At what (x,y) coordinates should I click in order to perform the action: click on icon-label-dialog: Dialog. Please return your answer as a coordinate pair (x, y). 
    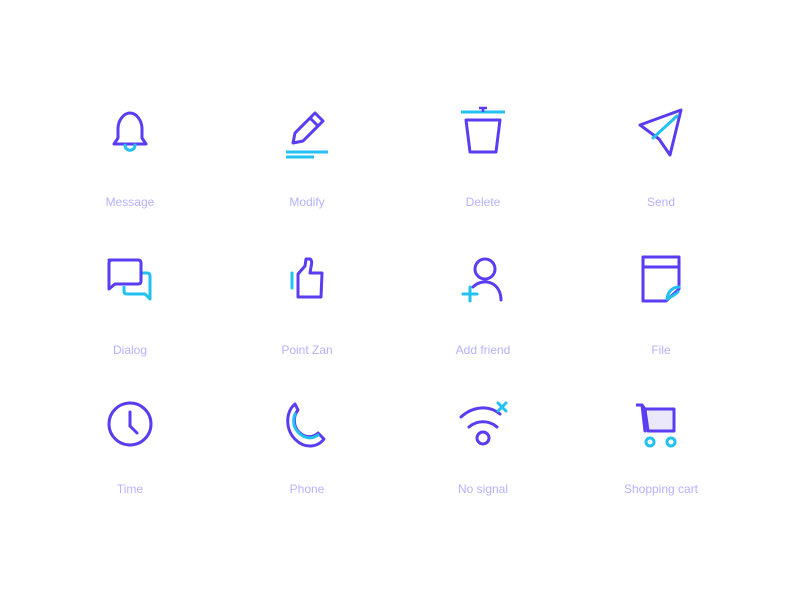
    Looking at the image, I should click on (130, 350).